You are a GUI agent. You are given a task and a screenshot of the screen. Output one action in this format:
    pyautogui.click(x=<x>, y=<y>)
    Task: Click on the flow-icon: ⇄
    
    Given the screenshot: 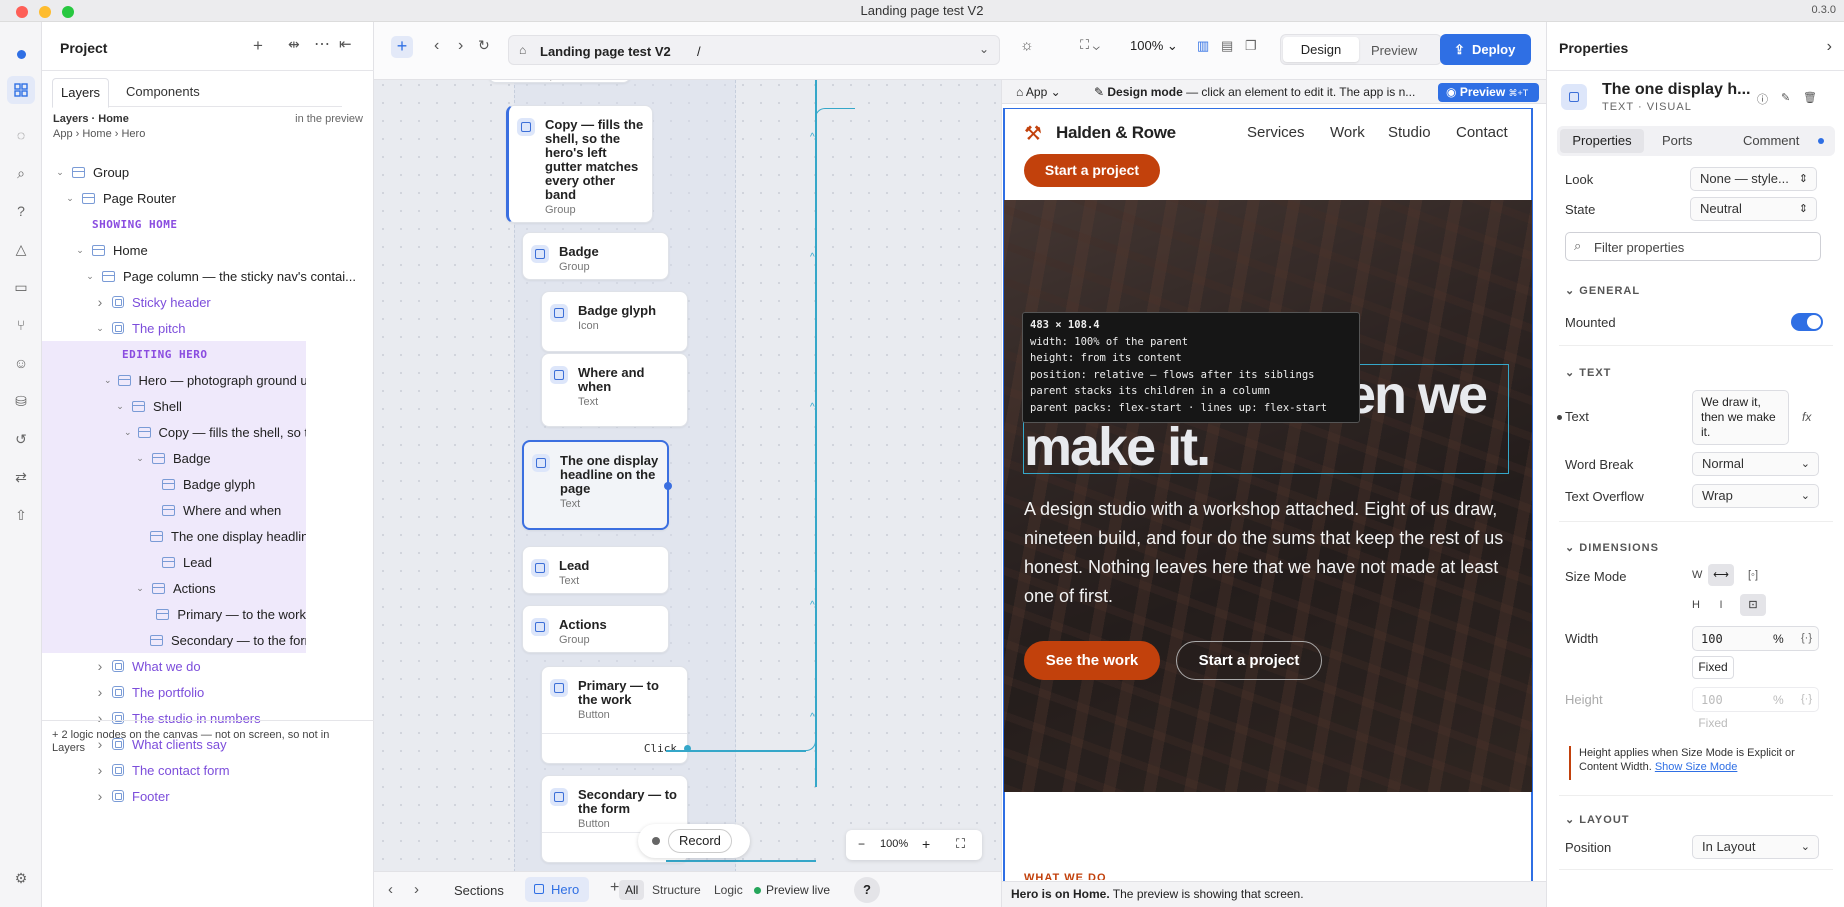 What is the action you would take?
    pyautogui.click(x=21, y=477)
    